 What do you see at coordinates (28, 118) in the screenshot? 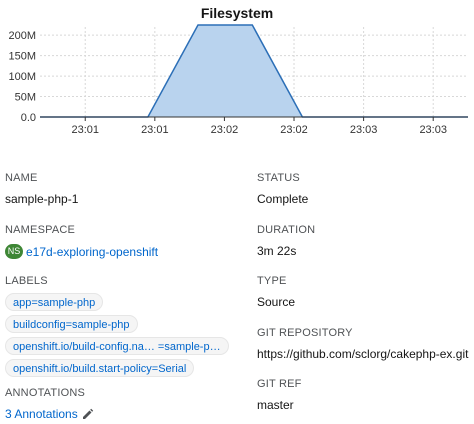
I see `y-tick-label: 0.0` at bounding box center [28, 118].